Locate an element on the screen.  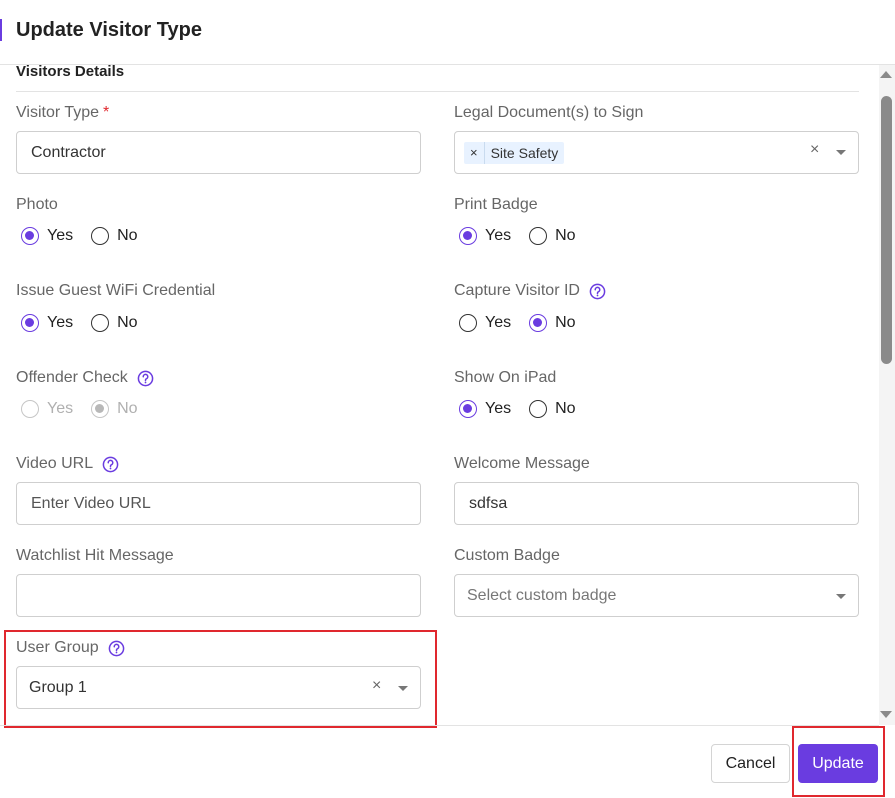
capture-id-yes-option: Yes is located at coordinates (485, 323).